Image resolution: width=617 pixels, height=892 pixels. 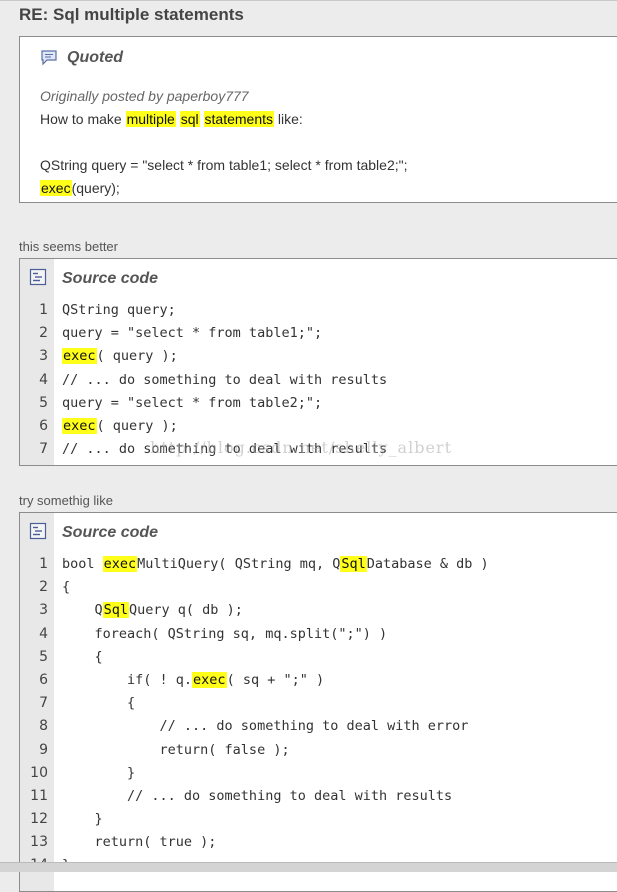 I want to click on comment-text: this seems better, so click(x=68, y=246).